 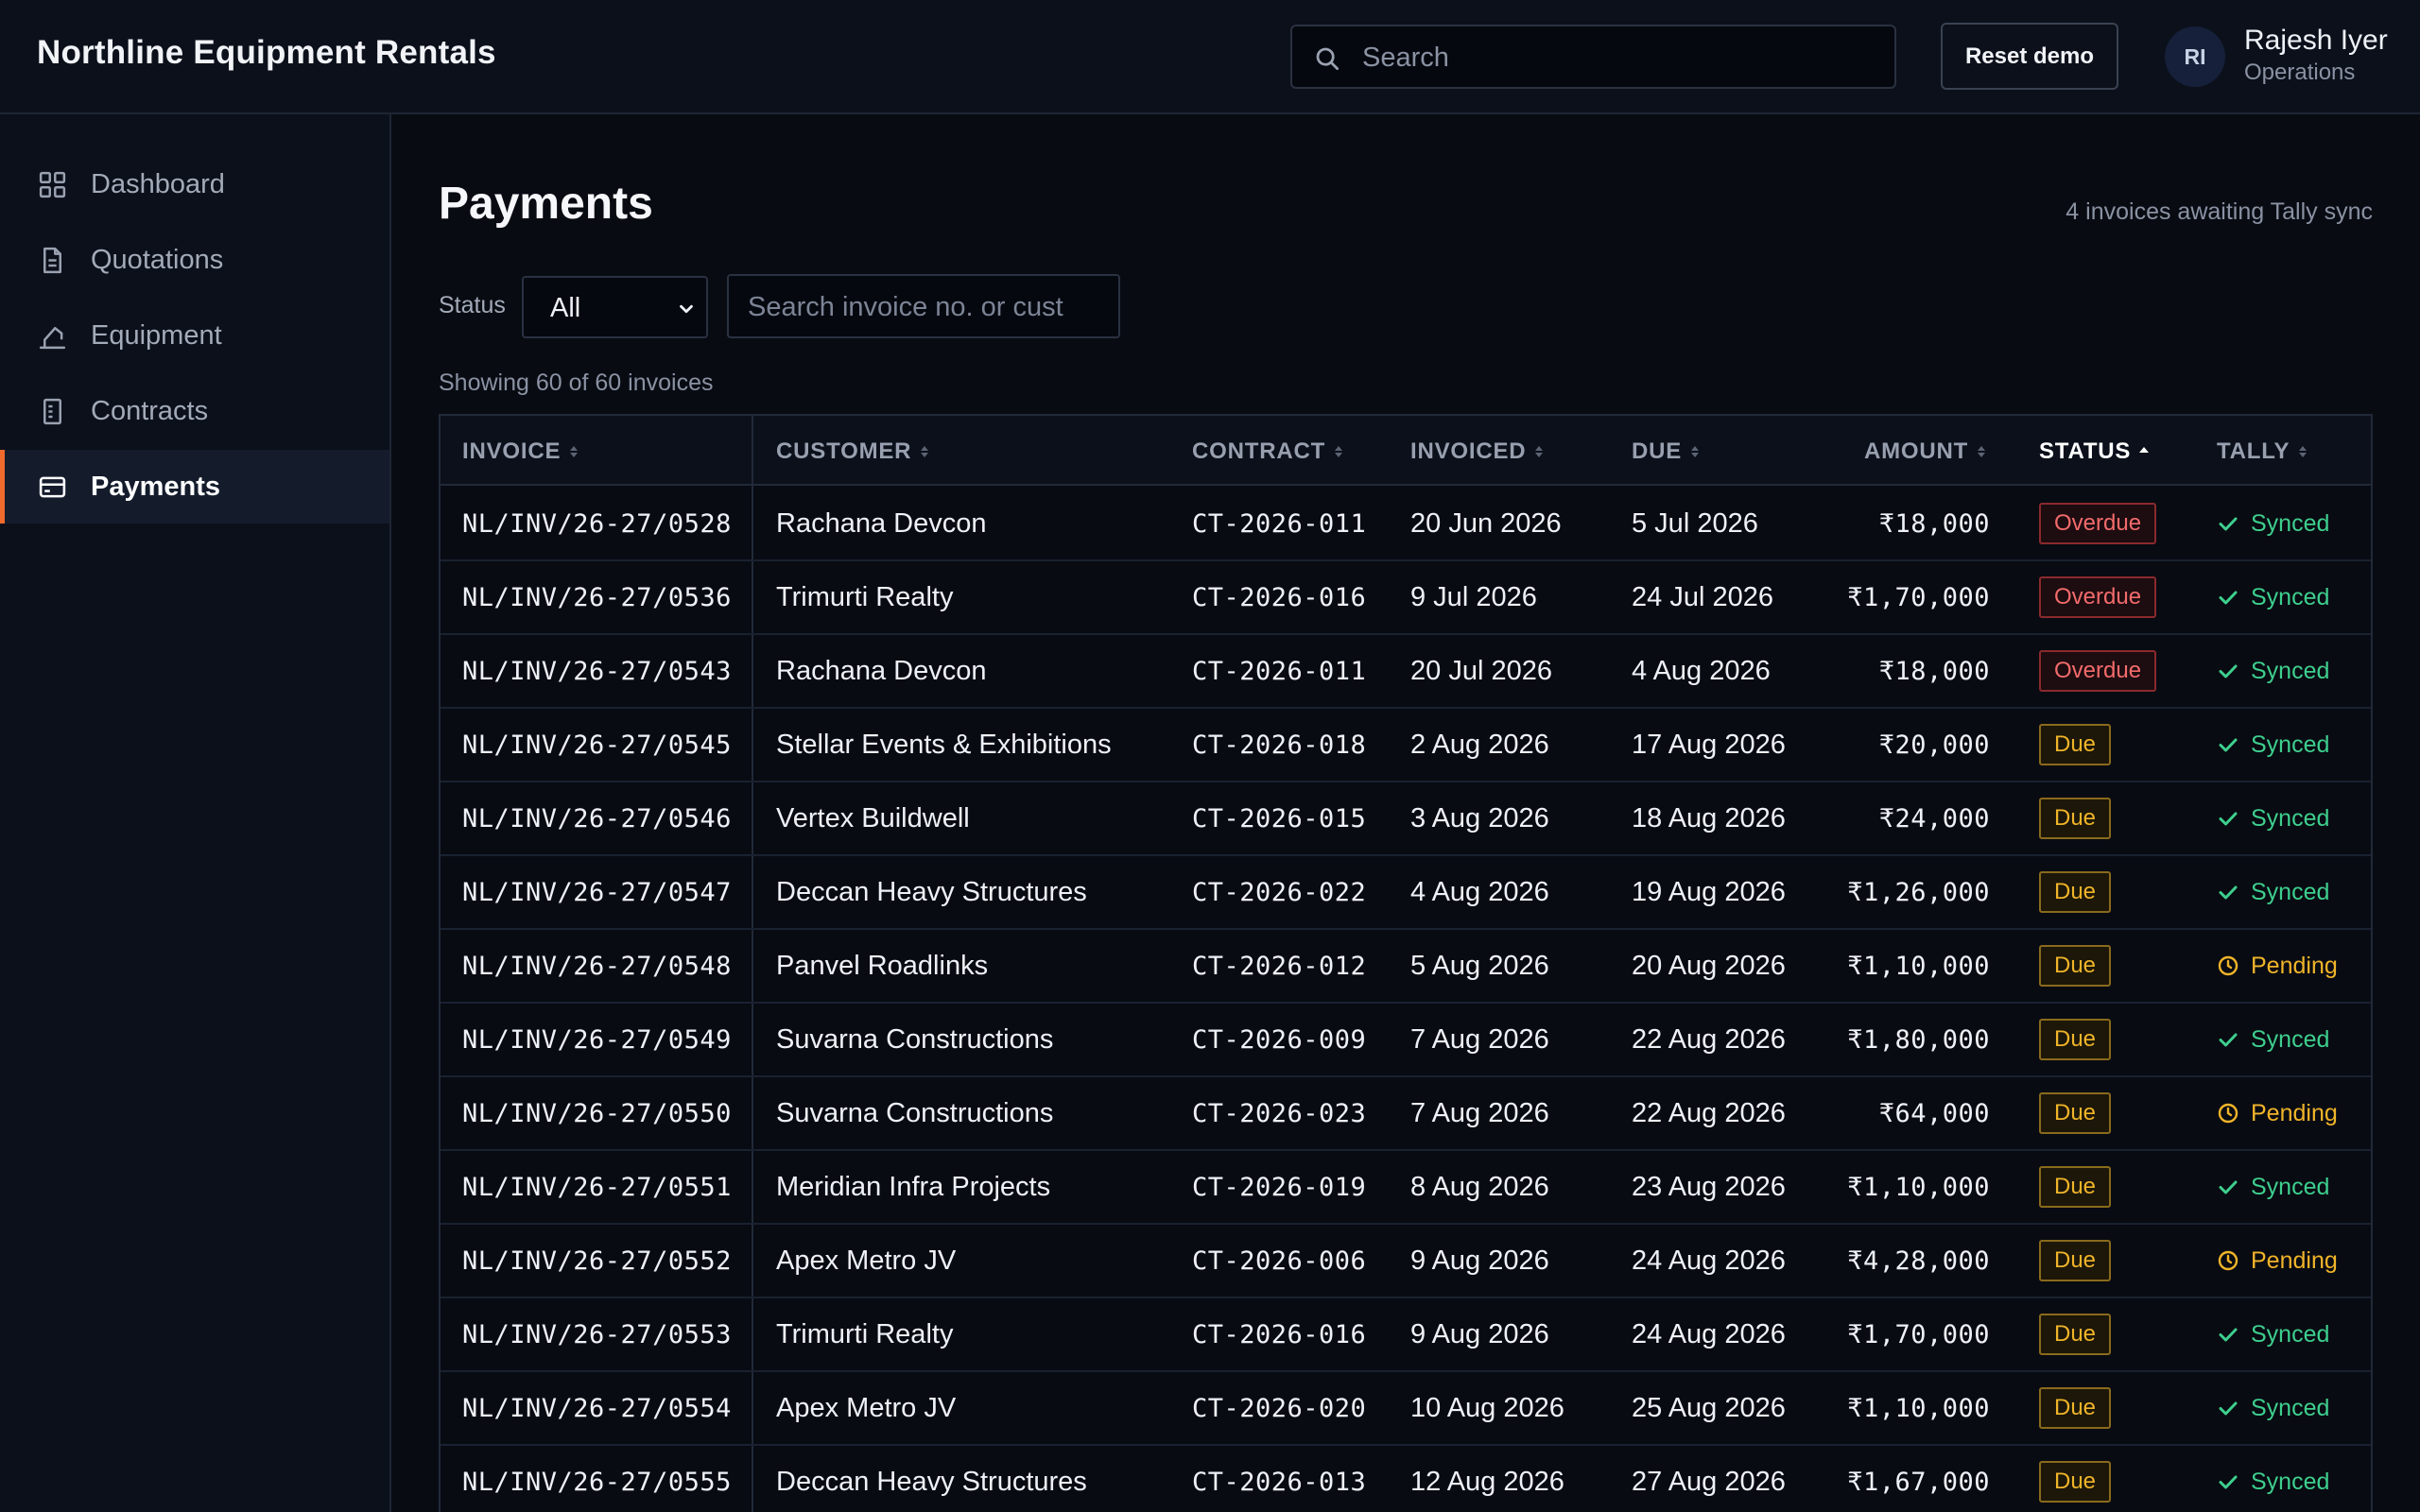 I want to click on customer-name: Deccan Heavy Structures, so click(x=931, y=891).